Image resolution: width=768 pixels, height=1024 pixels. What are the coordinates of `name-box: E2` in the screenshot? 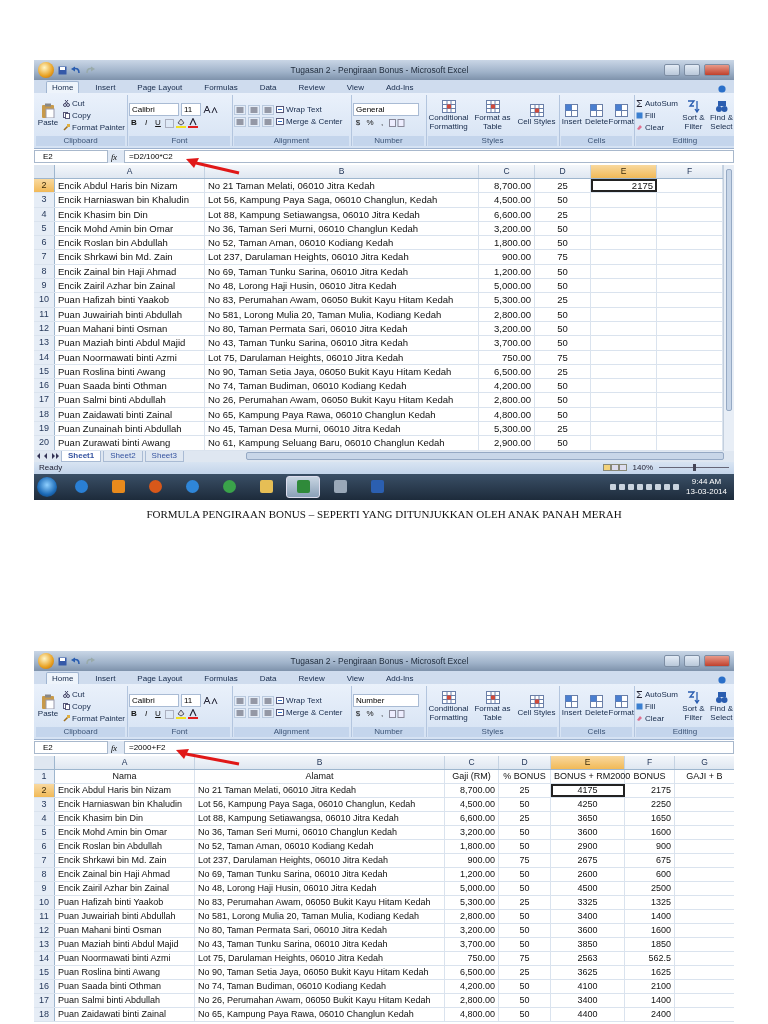 It's located at (71, 747).